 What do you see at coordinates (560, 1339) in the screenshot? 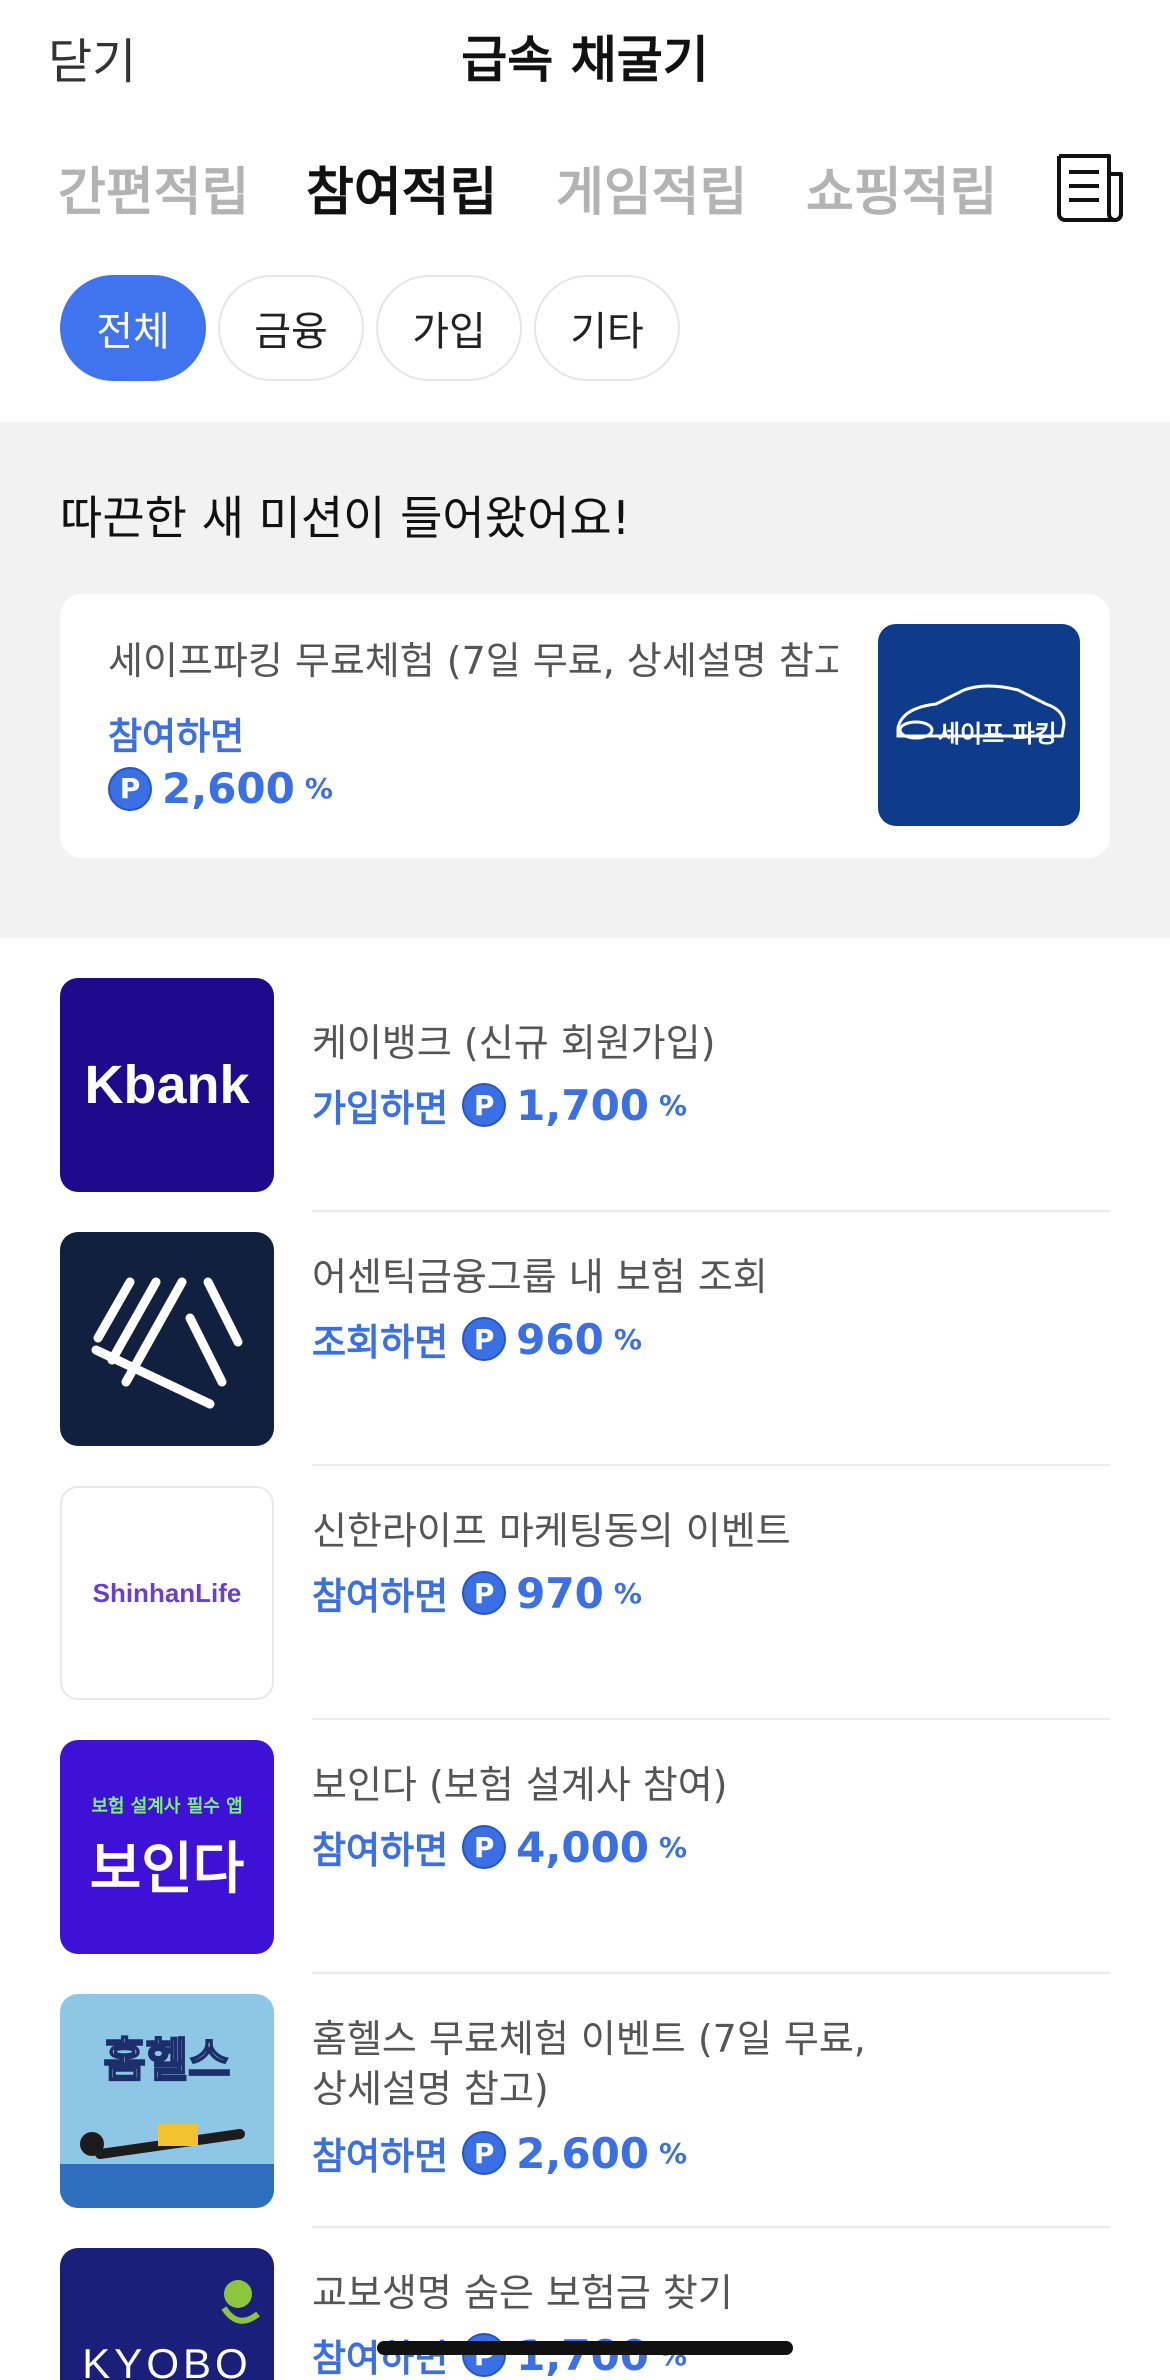
I see `item-points: 960` at bounding box center [560, 1339].